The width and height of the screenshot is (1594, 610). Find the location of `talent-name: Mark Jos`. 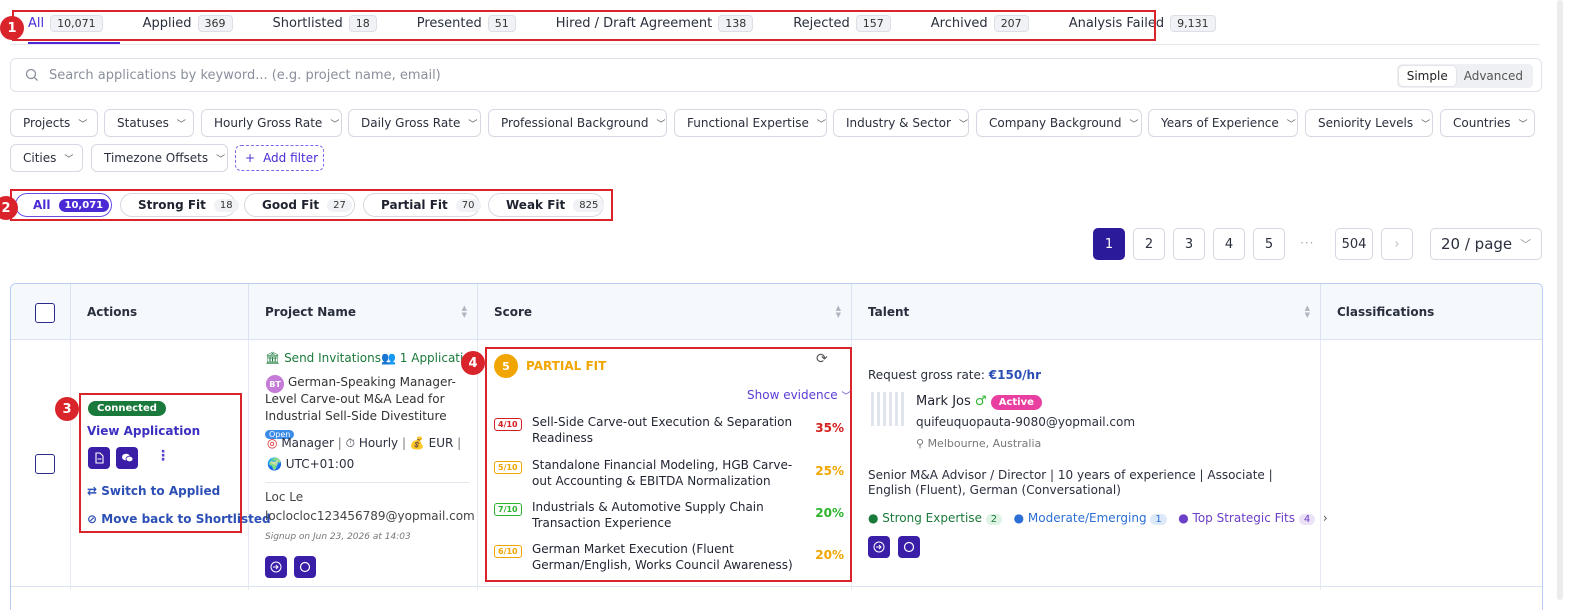

talent-name: Mark Jos is located at coordinates (943, 401).